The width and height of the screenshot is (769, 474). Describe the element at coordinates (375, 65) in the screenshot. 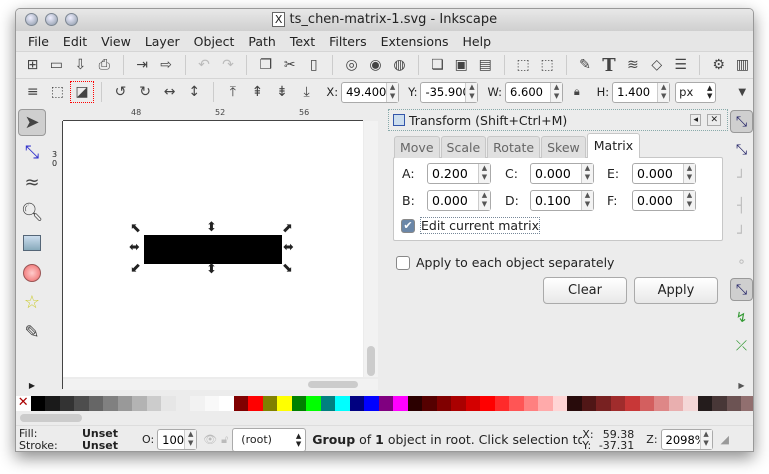

I see `zoom-drawing-icon: ◉` at that location.